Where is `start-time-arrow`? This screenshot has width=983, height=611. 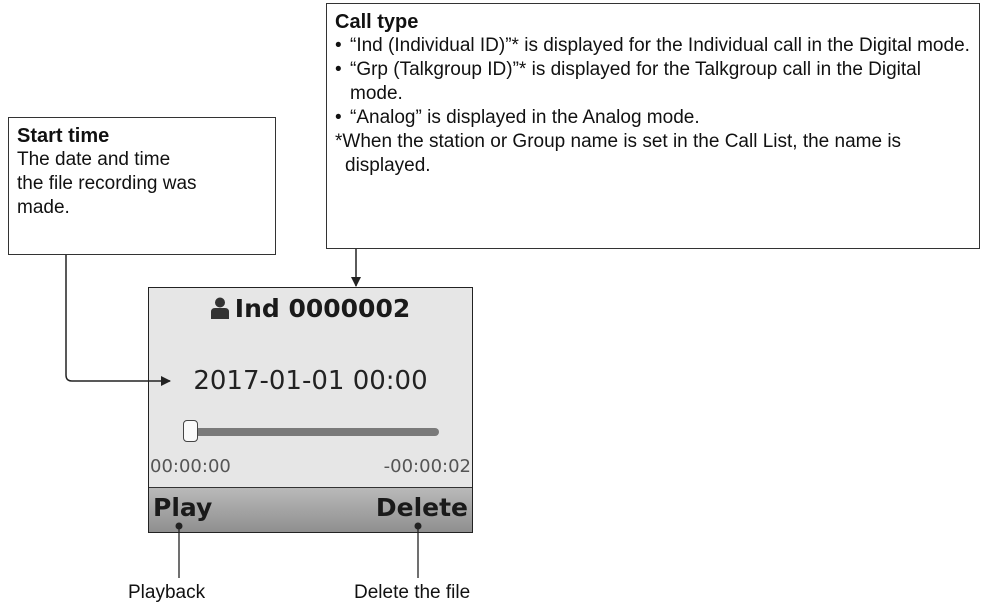
start-time-arrow is located at coordinates (118, 320).